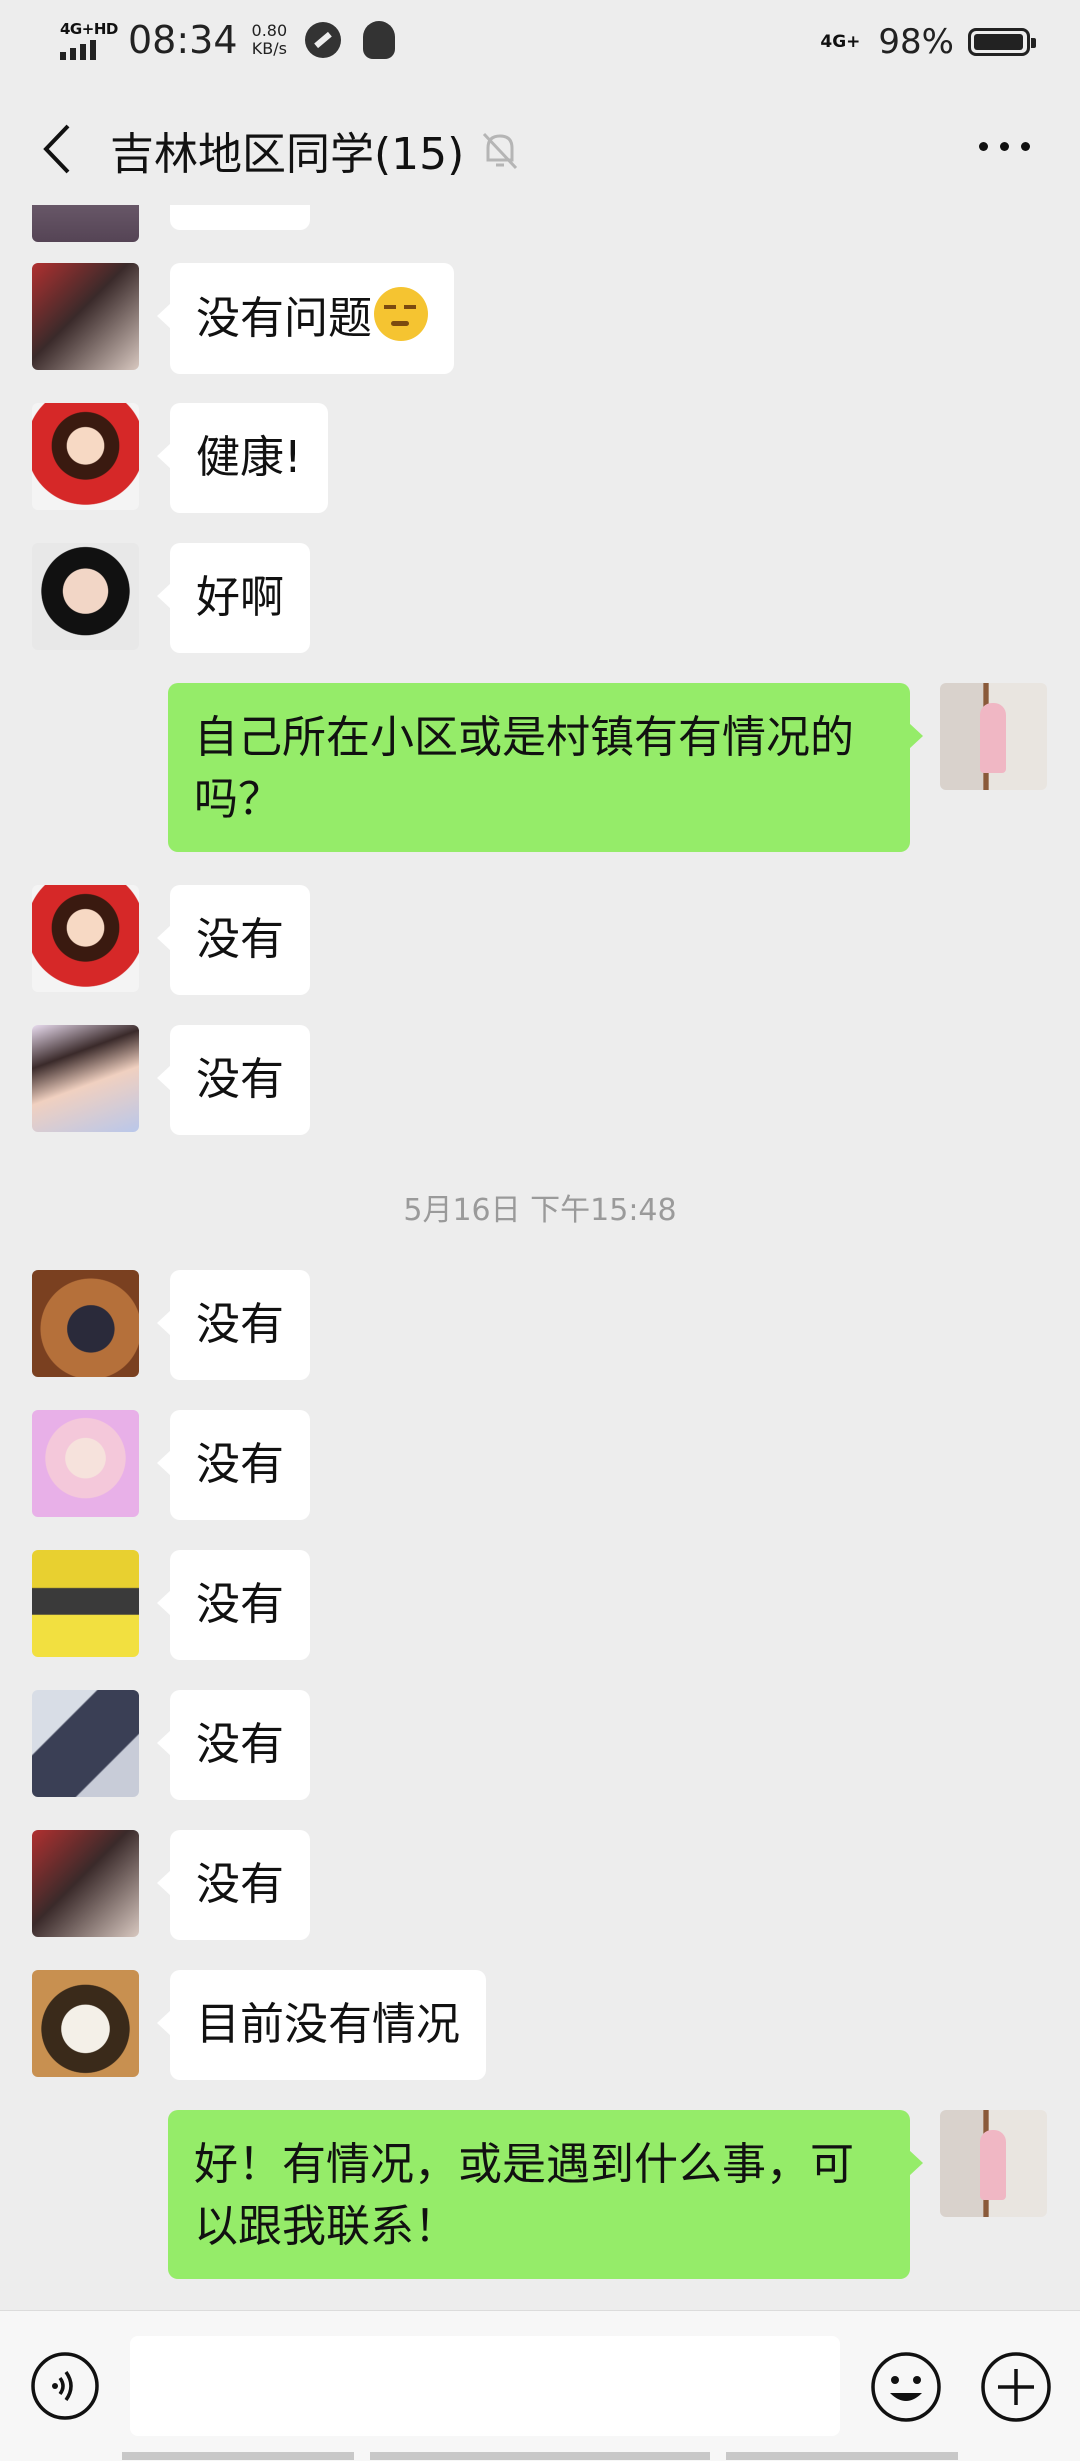  What do you see at coordinates (233, 598) in the screenshot?
I see `message-bubble: 好啊` at bounding box center [233, 598].